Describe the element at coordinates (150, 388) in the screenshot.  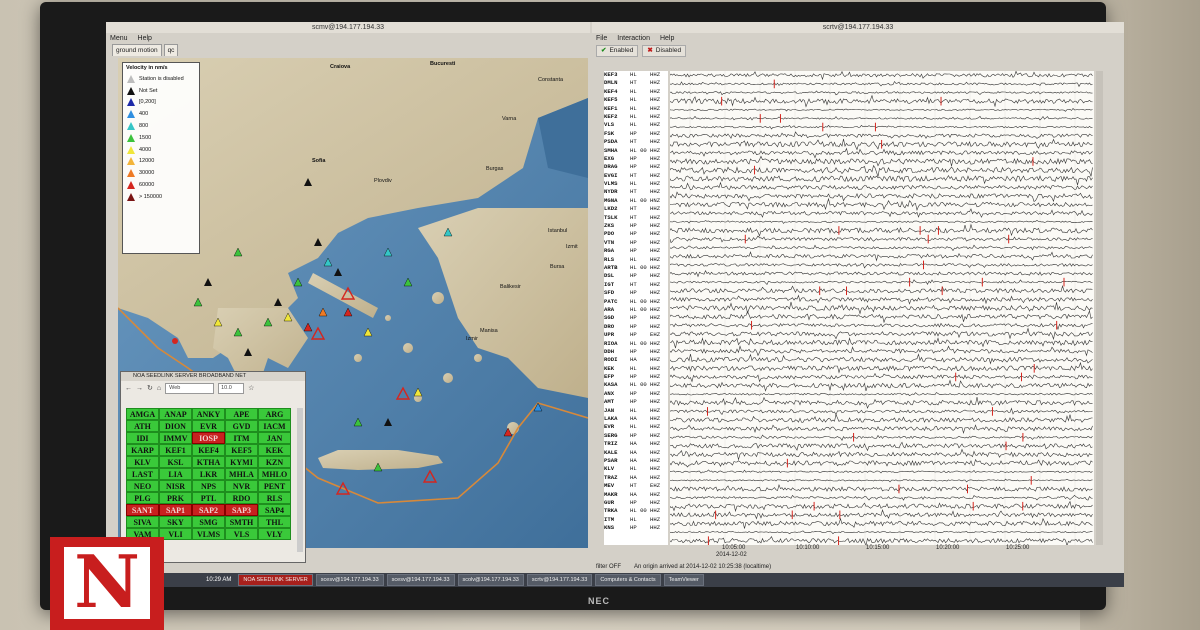
I see `reload-icon: ↻` at that location.